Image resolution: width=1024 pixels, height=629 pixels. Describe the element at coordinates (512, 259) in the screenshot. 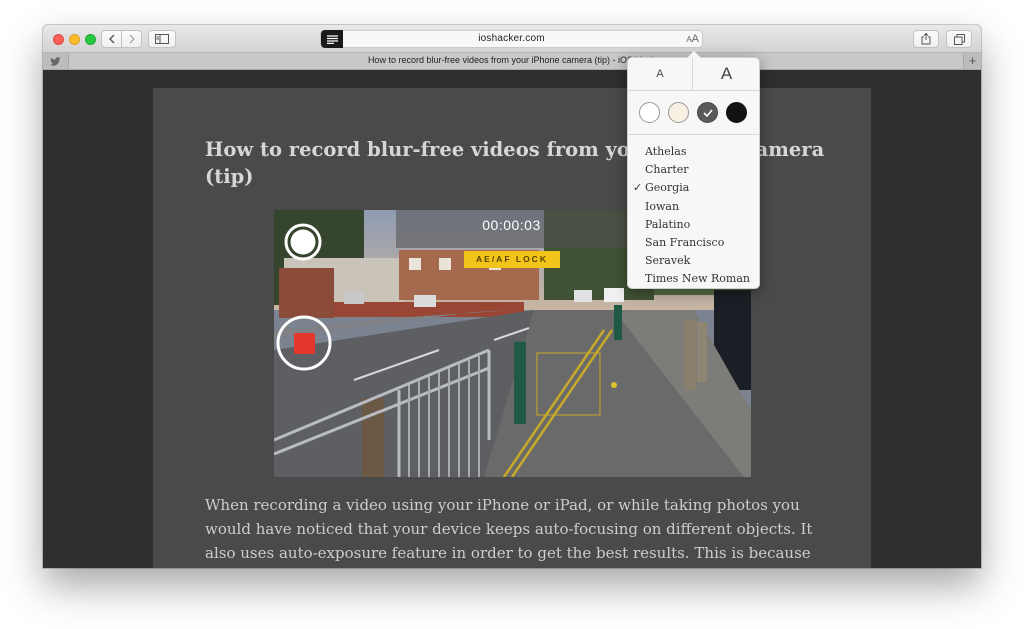

I see `ae-af-lock-badge: AE/AF LOCK` at that location.